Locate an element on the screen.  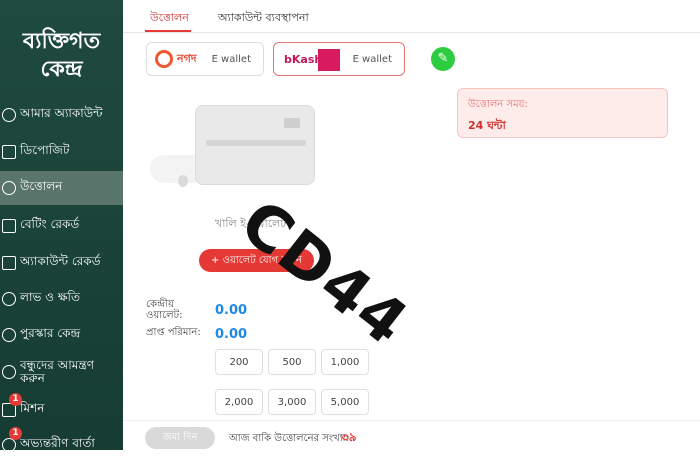
nagad-logo-text: নগদ is located at coordinates (187, 58).